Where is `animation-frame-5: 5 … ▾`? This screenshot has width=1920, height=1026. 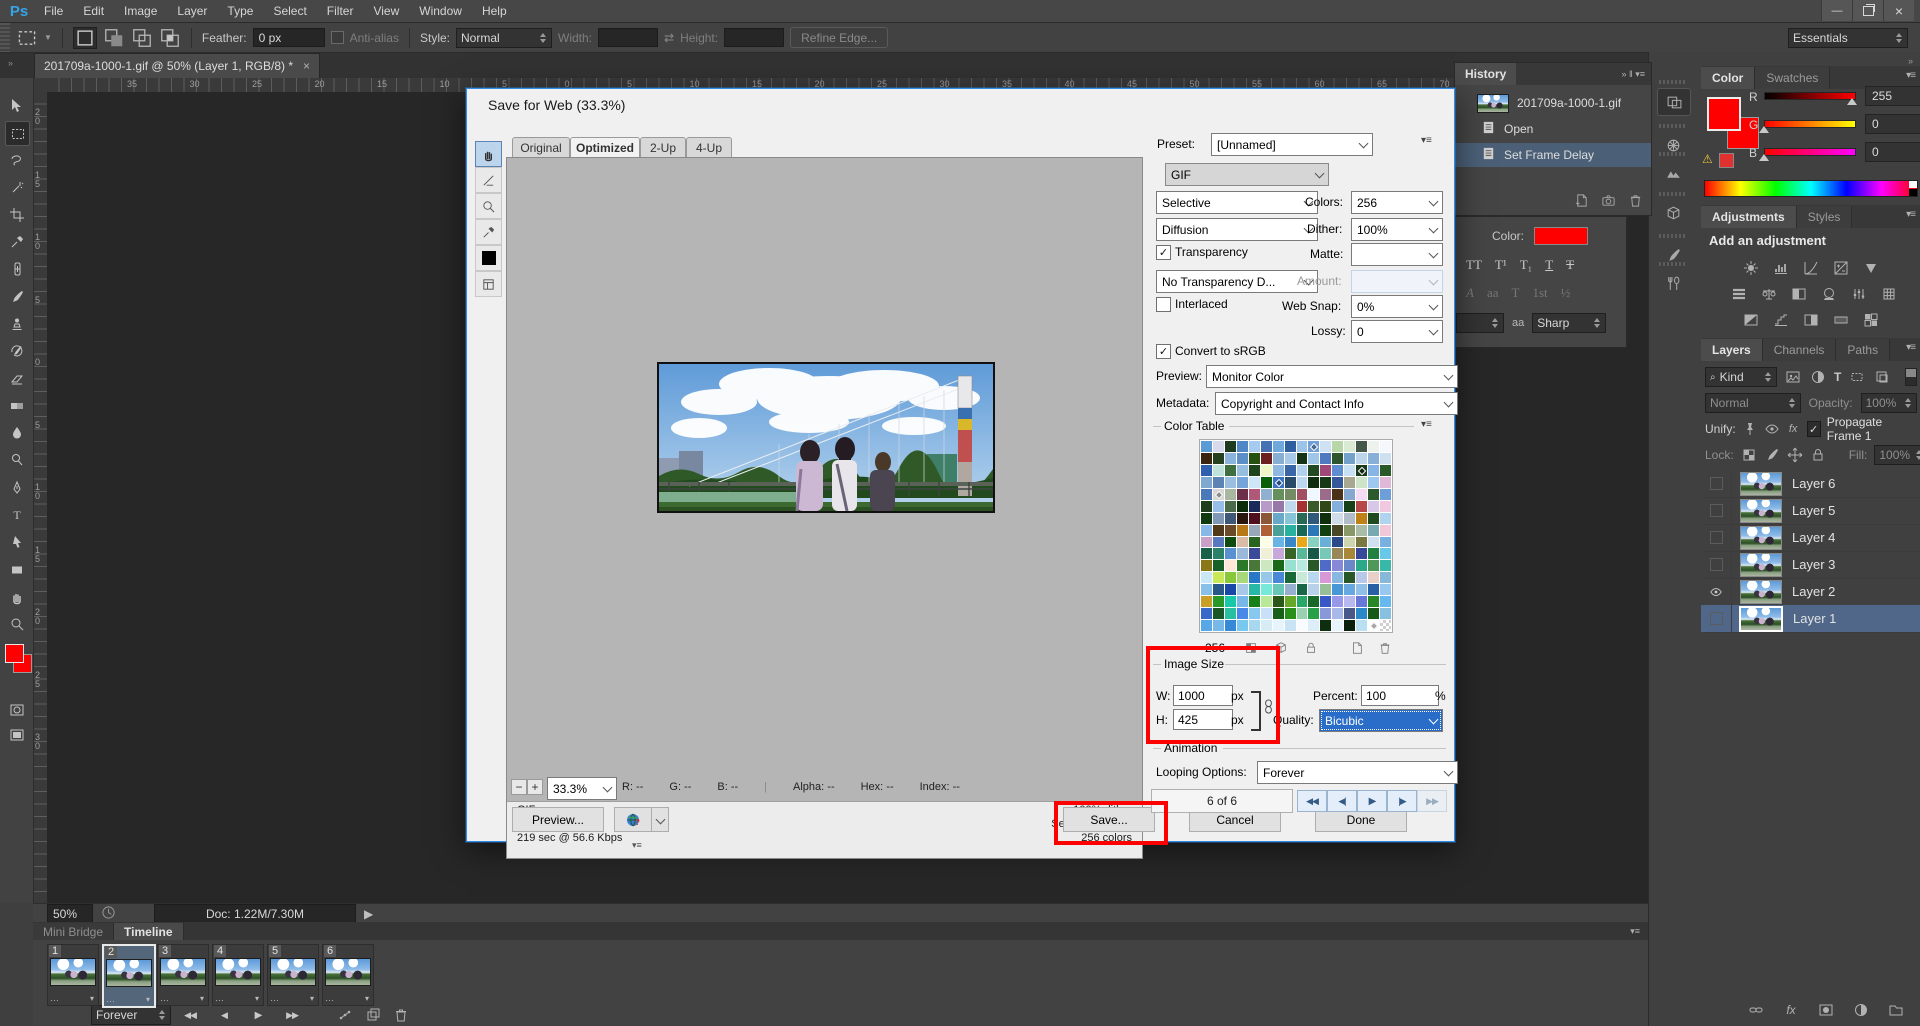
animation-frame-5: 5 … ▾ is located at coordinates (293, 975).